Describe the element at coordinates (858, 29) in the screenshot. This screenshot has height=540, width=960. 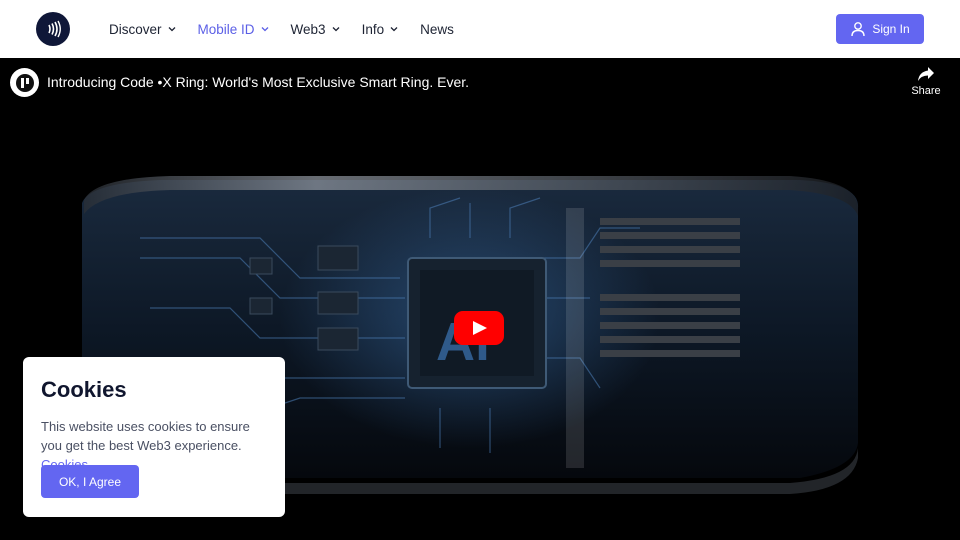
I see `user-icon` at that location.